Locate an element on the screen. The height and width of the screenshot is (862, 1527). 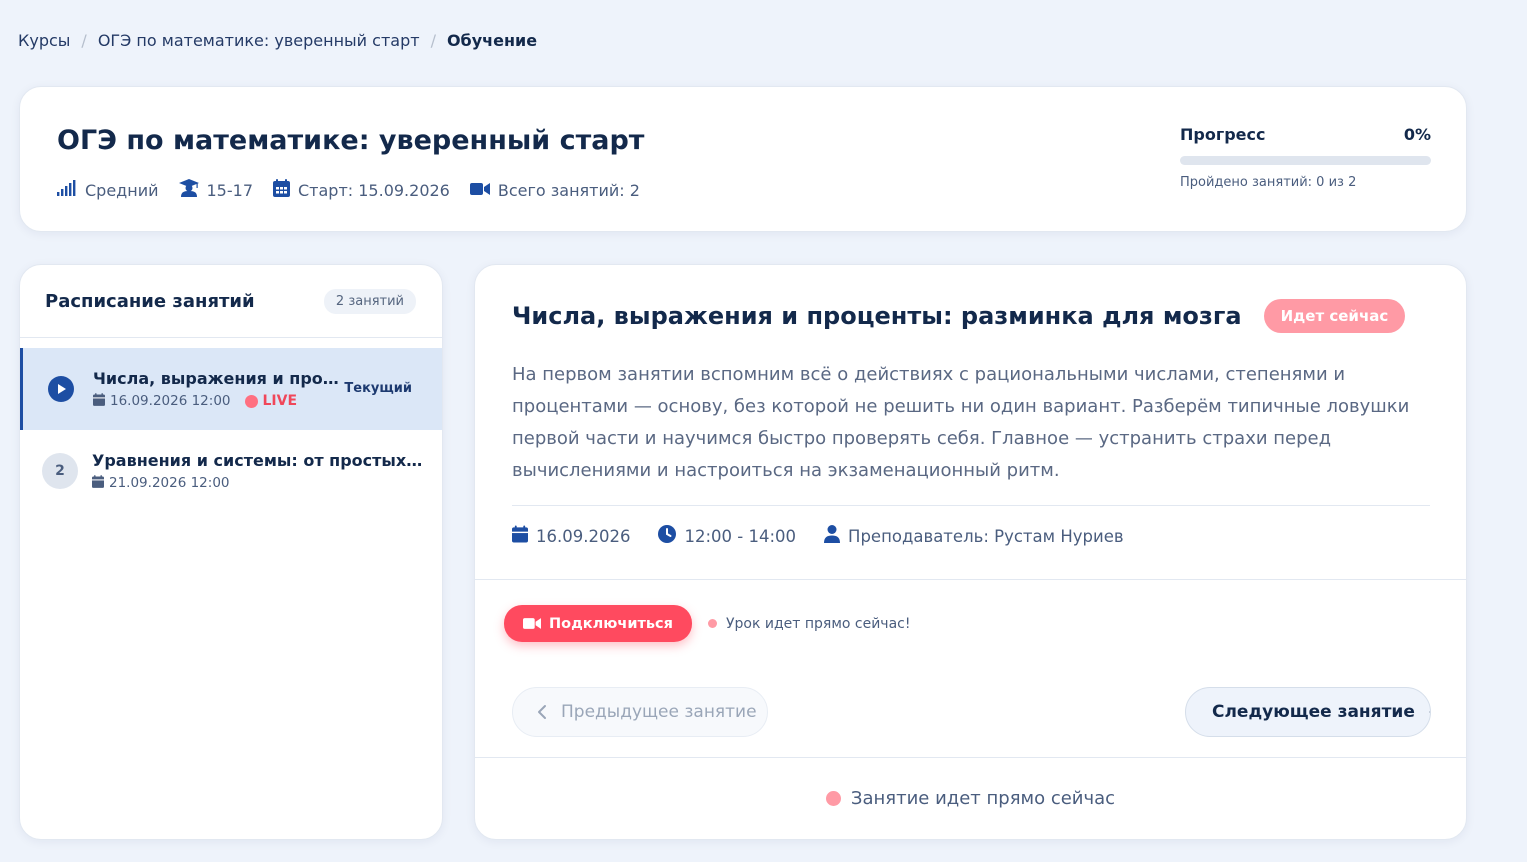
course-level: Средний is located at coordinates (108, 190).